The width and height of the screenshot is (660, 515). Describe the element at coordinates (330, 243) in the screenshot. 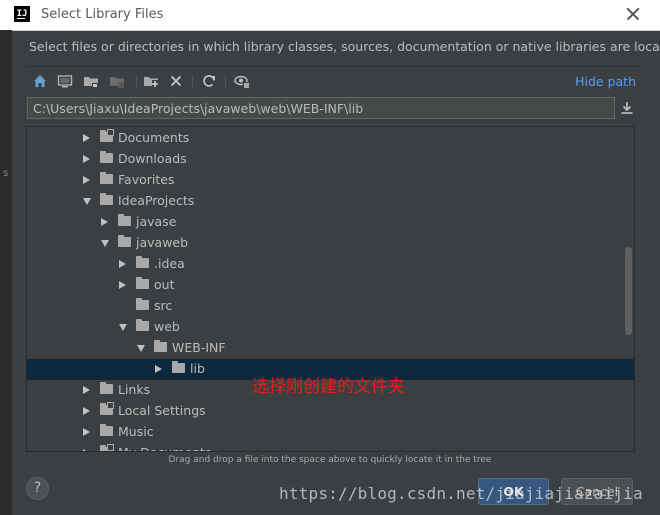

I see `tree-row: javaweb` at that location.